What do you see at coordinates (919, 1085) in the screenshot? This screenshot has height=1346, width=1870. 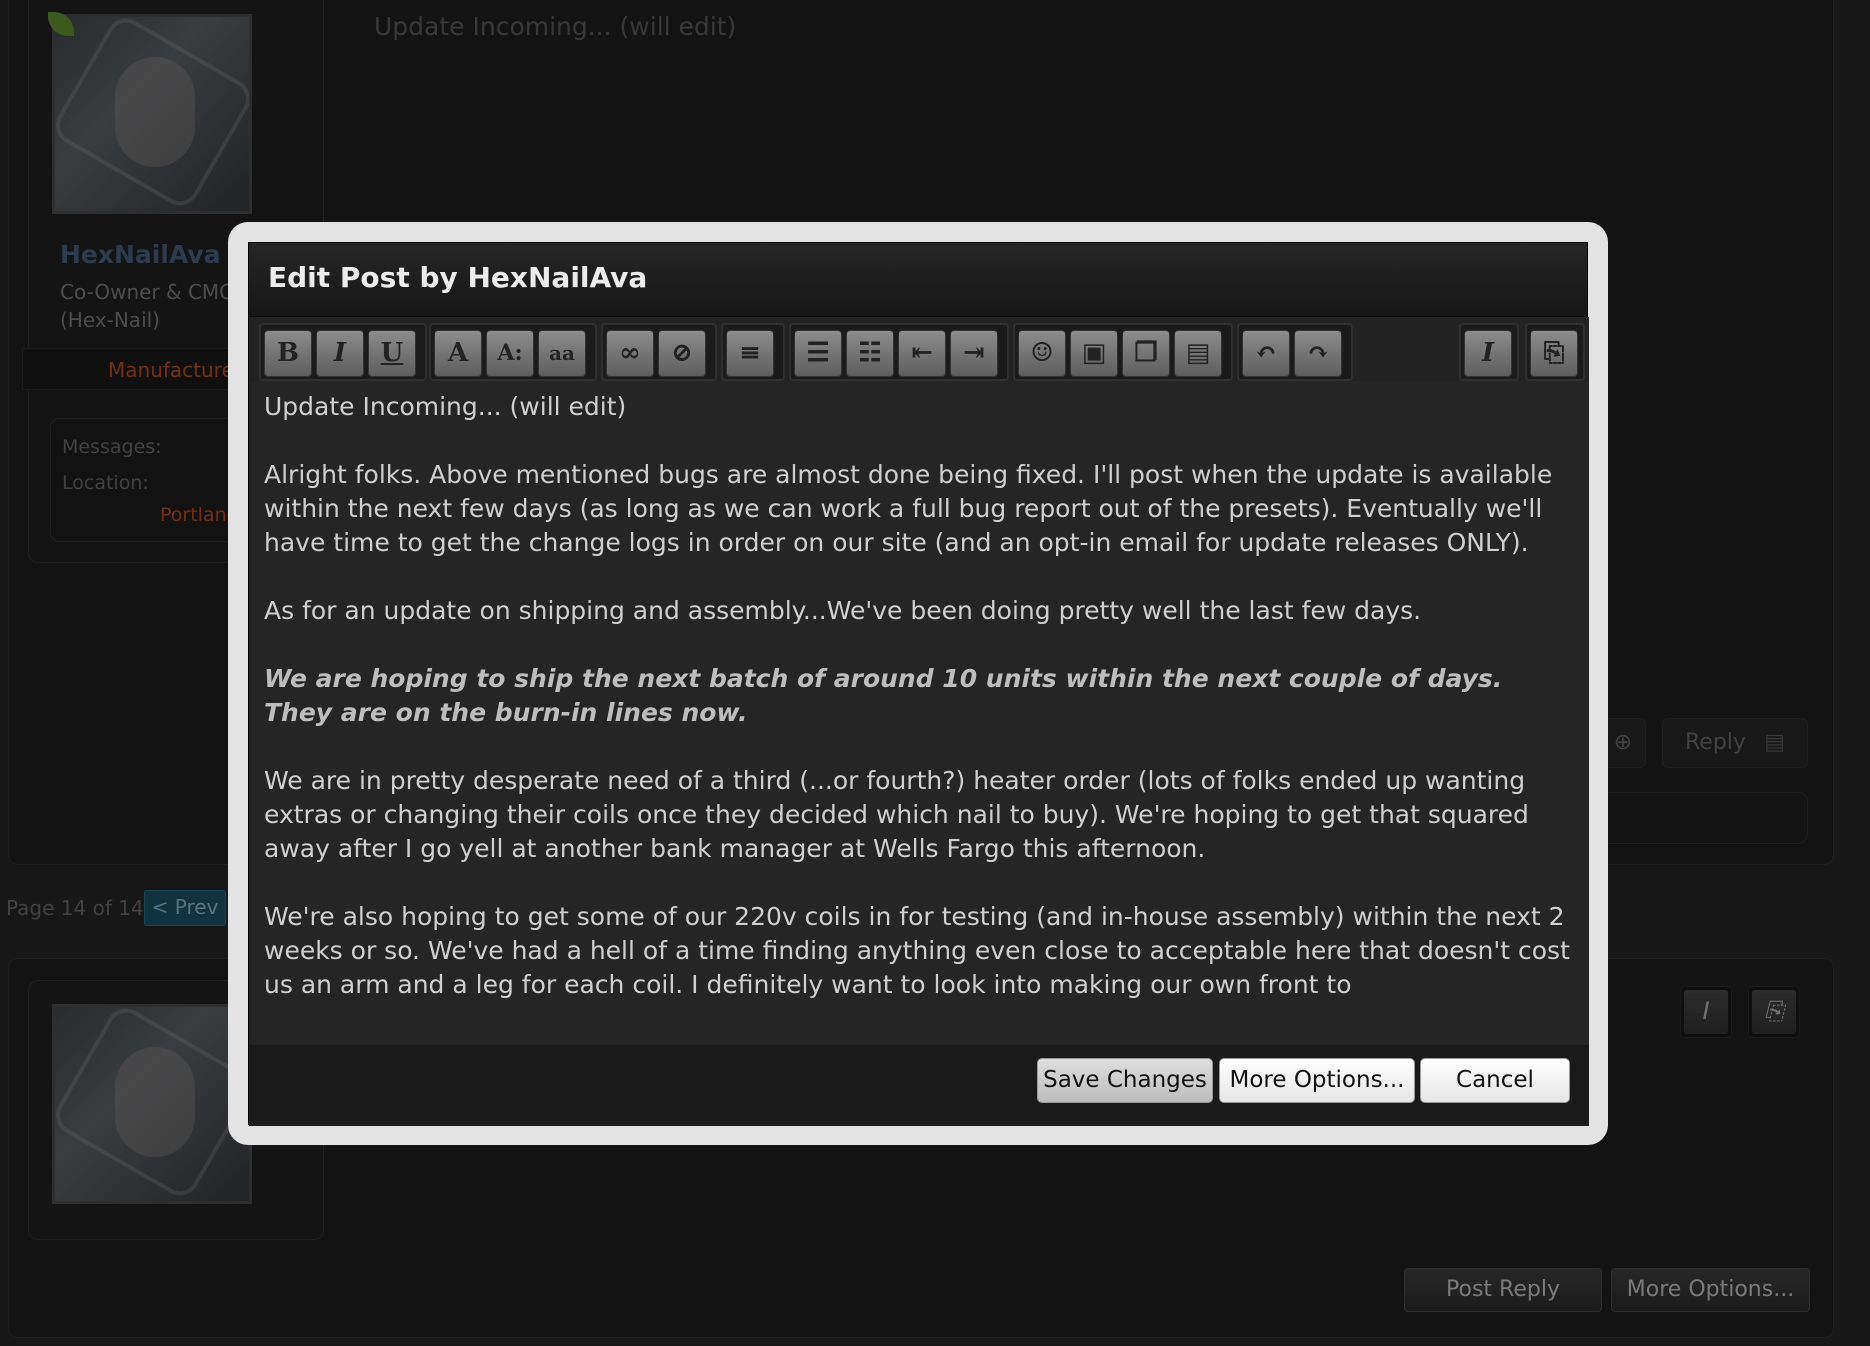 I see `dialog-footer: Save Changes More Options... Cancel` at bounding box center [919, 1085].